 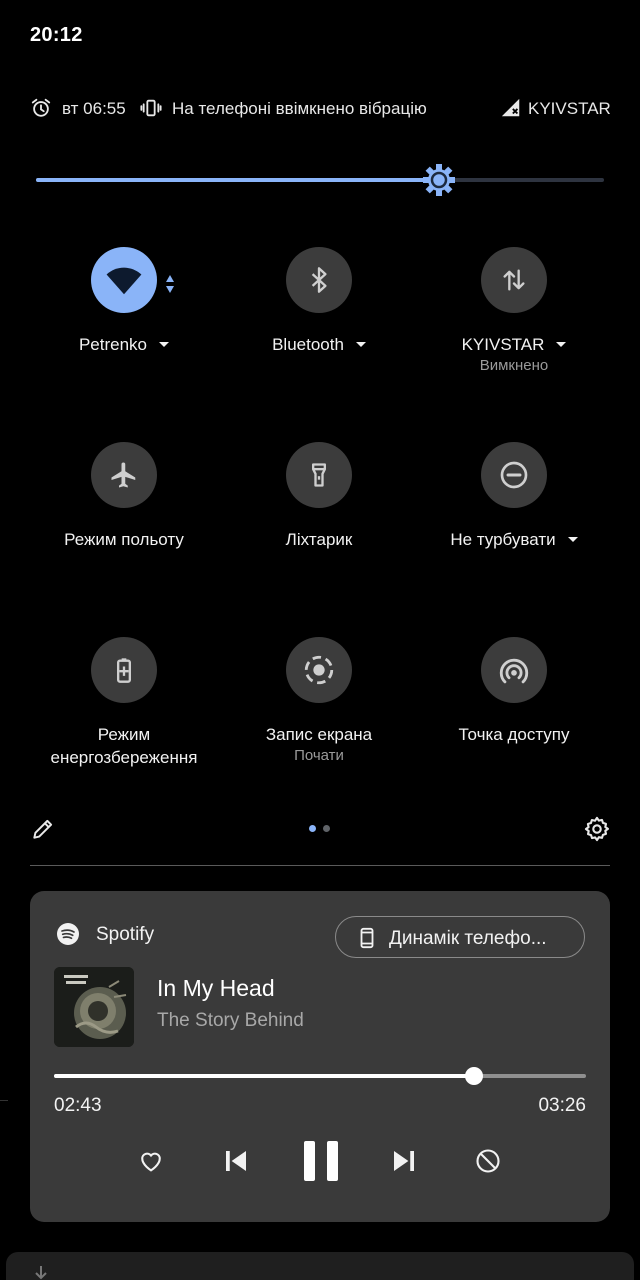 I want to click on bluetooth-icon, so click(x=319, y=280).